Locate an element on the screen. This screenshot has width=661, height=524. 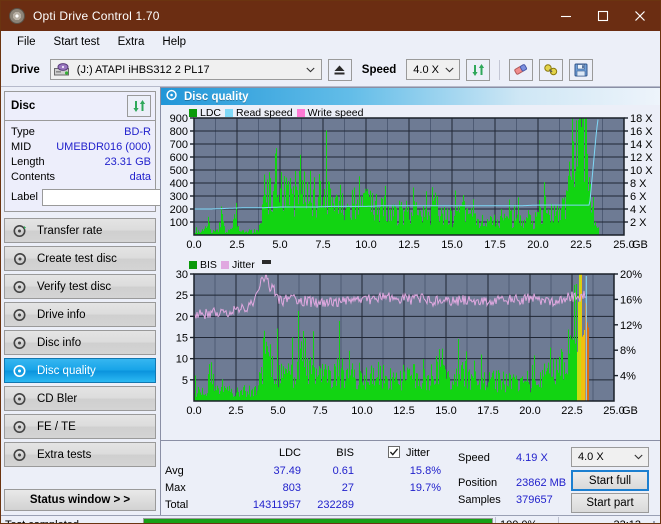
jitter-checkbox is located at coordinates (394, 452).